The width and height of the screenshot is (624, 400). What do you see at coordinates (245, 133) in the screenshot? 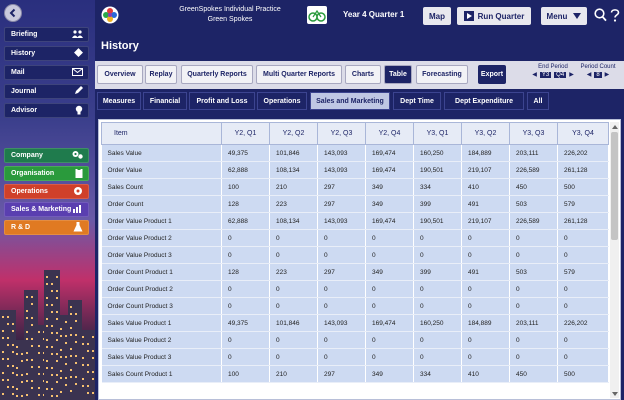
I see `column-header: Y2, Q1` at bounding box center [245, 133].